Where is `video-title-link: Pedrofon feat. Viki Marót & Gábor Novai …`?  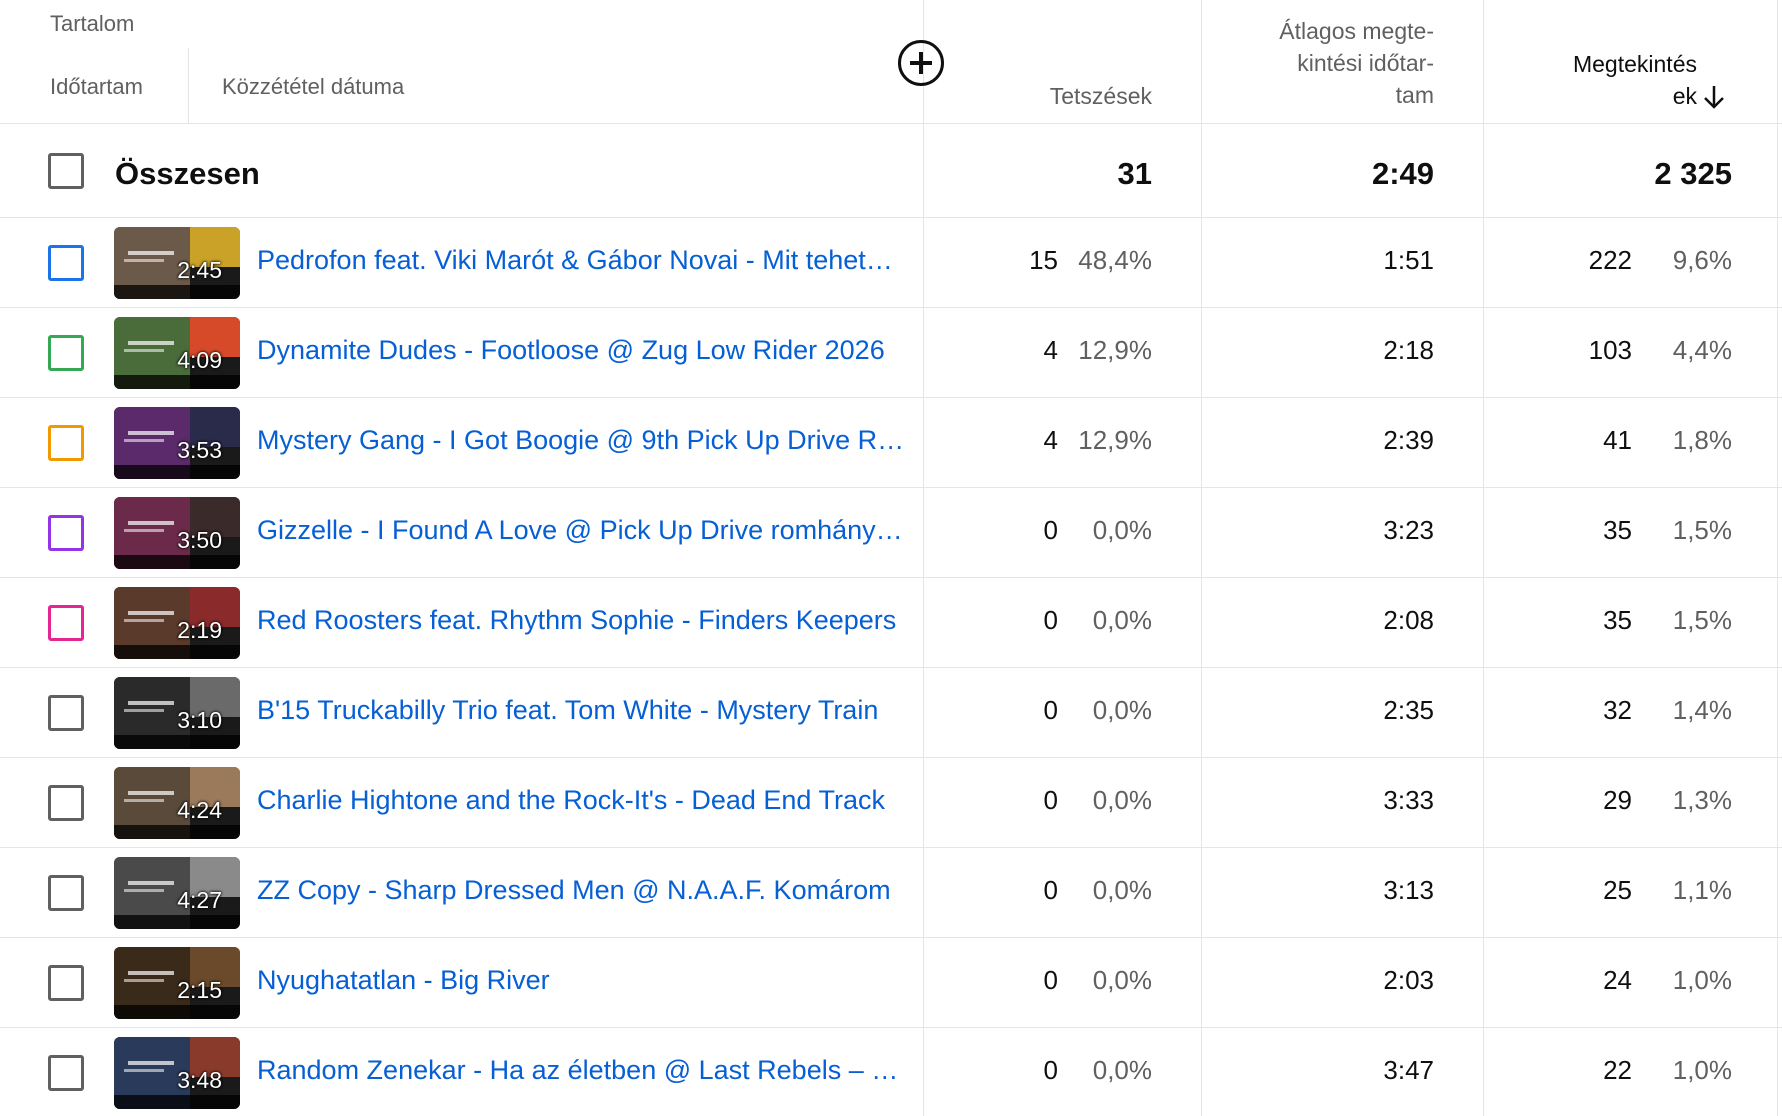 video-title-link: Pedrofon feat. Viki Marót & Gábor Novai … is located at coordinates (582, 260).